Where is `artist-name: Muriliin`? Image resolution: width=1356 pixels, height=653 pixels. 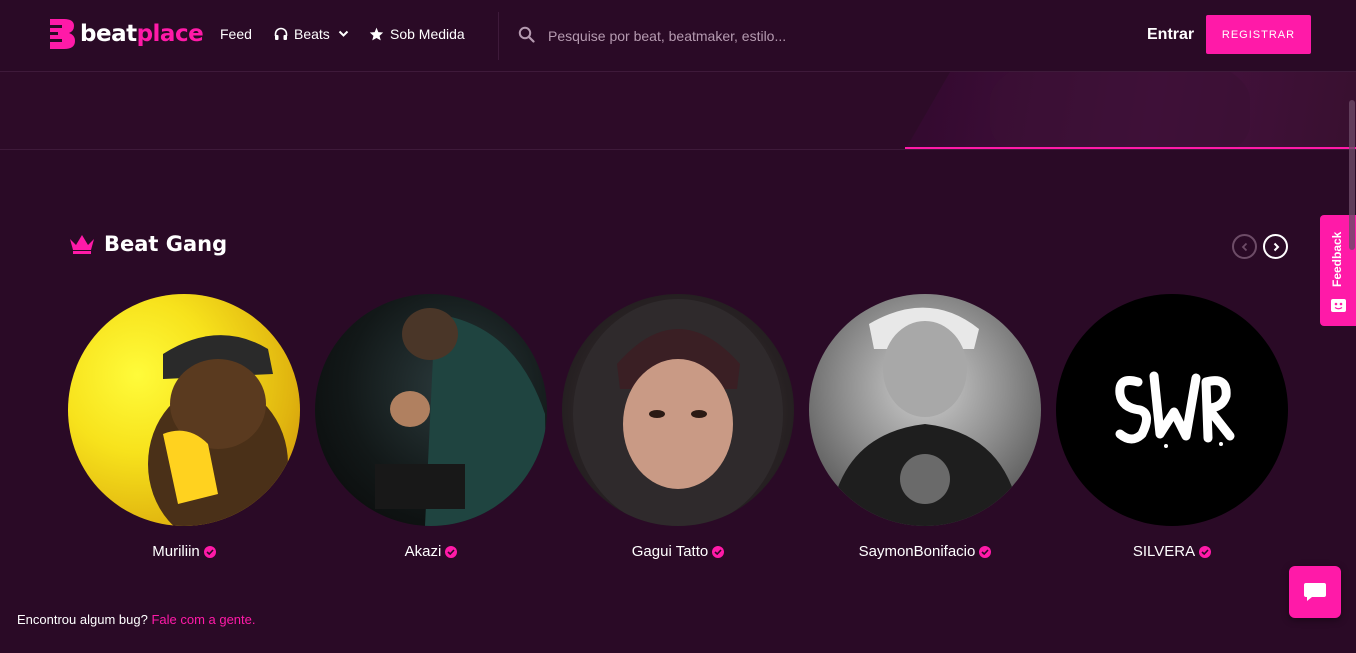
artist-name: Muriliin is located at coordinates (184, 551).